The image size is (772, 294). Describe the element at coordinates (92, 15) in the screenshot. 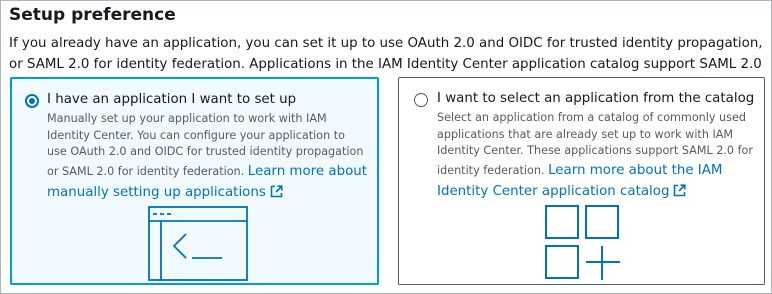

I see `section-title: Setup preference` at that location.